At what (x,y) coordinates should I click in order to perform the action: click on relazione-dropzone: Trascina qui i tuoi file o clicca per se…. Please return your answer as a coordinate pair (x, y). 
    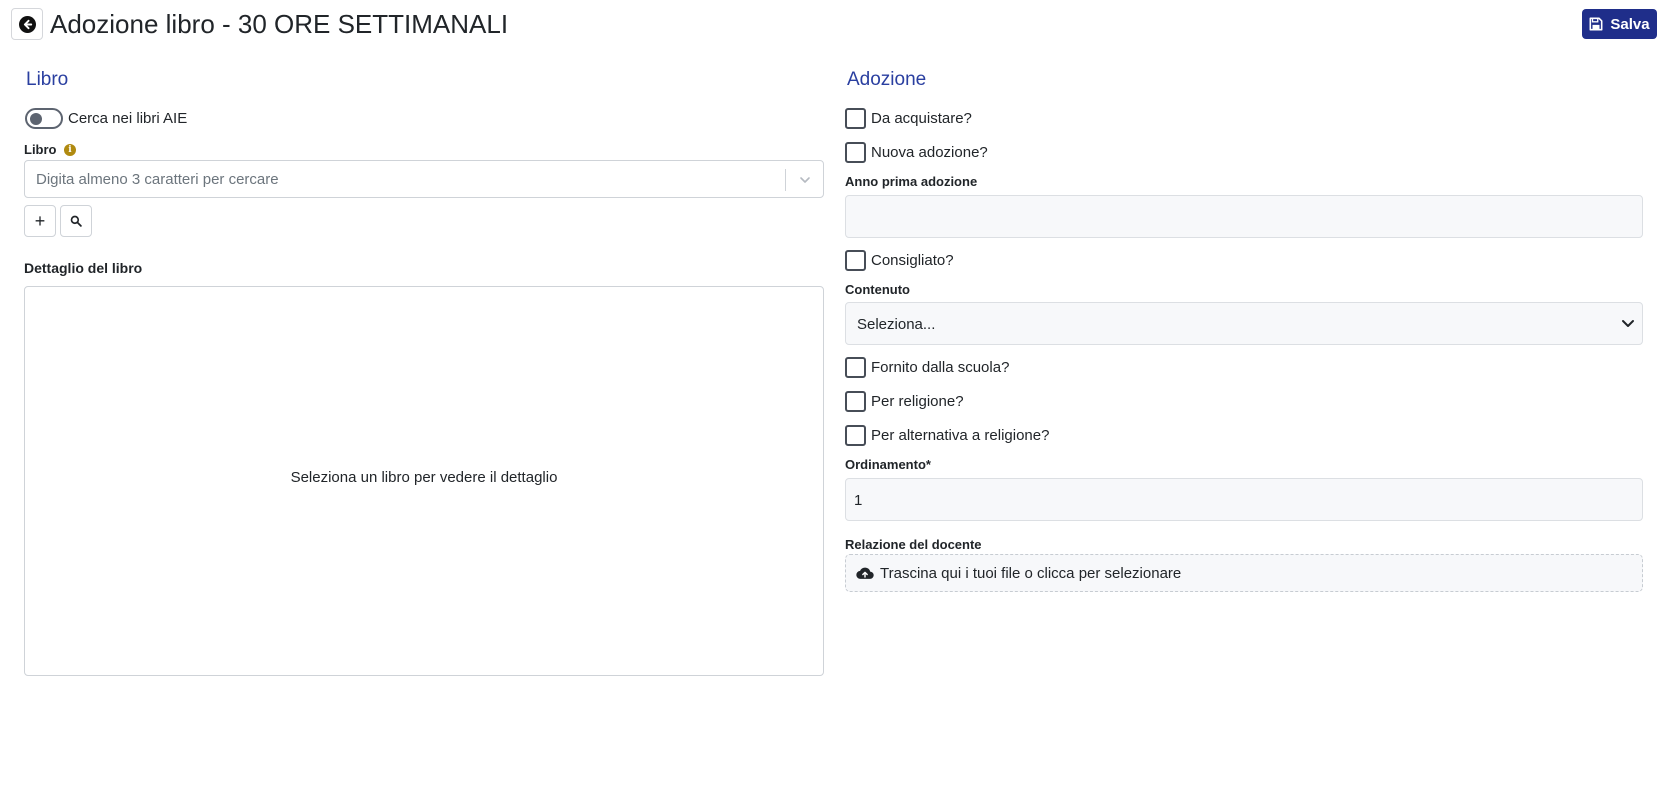
    Looking at the image, I should click on (1244, 573).